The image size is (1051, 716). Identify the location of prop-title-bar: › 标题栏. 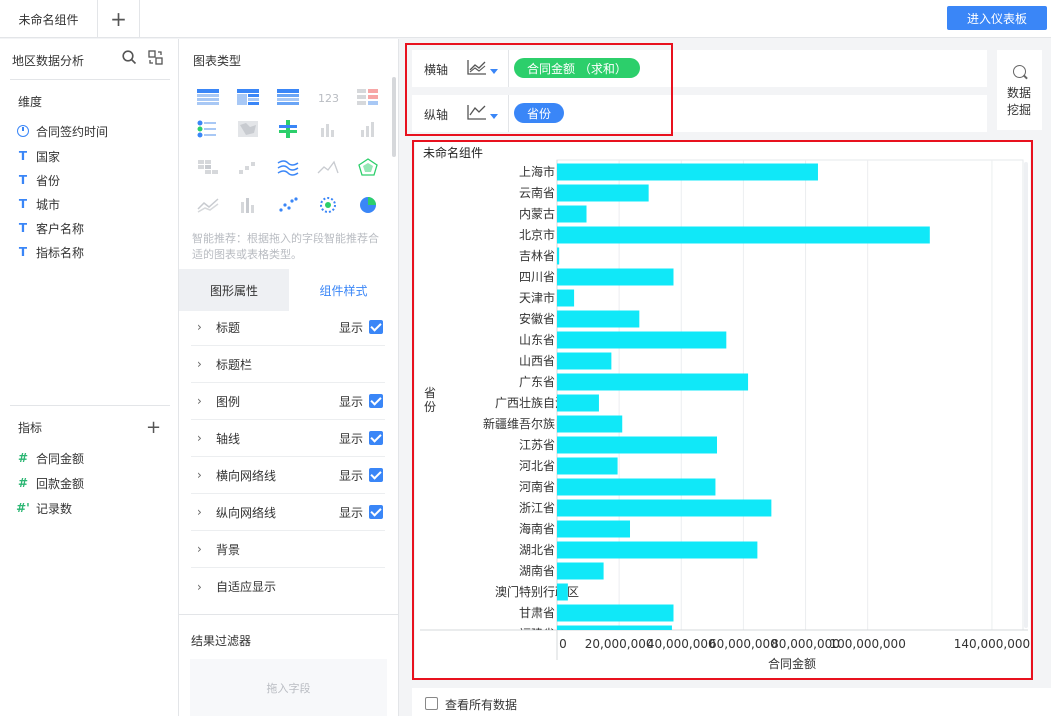
(288, 364).